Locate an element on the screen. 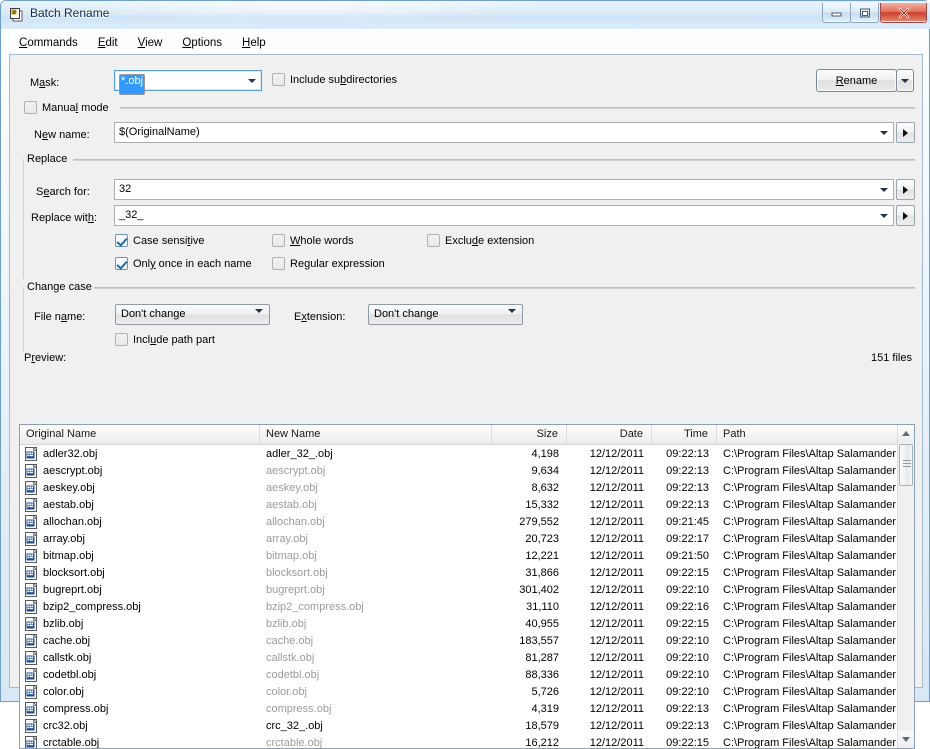 The height and width of the screenshot is (749, 930). mask-input: *.obj is located at coordinates (188, 80).